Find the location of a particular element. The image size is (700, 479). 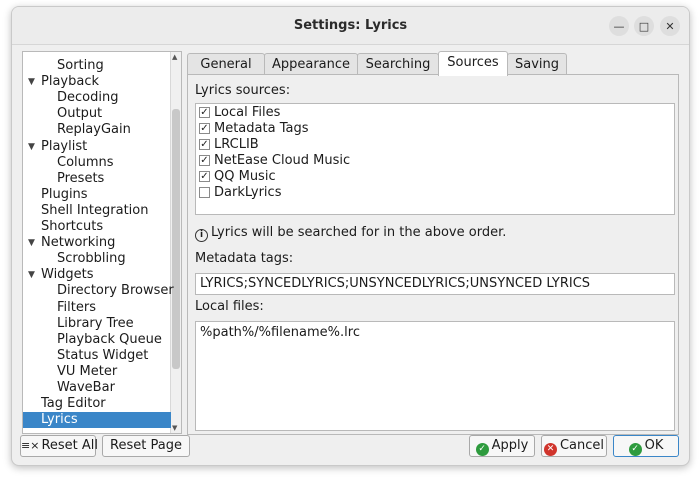

sidebar-item: Scrobbling is located at coordinates (97, 259).